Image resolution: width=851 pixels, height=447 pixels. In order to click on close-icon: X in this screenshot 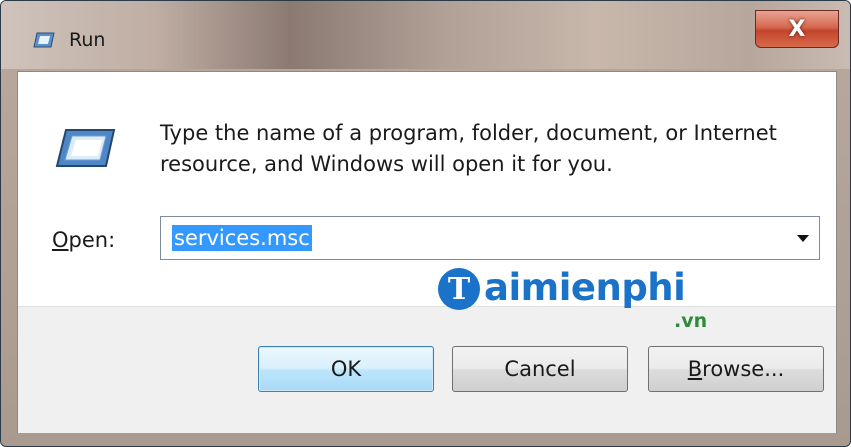, I will do `click(797, 29)`.